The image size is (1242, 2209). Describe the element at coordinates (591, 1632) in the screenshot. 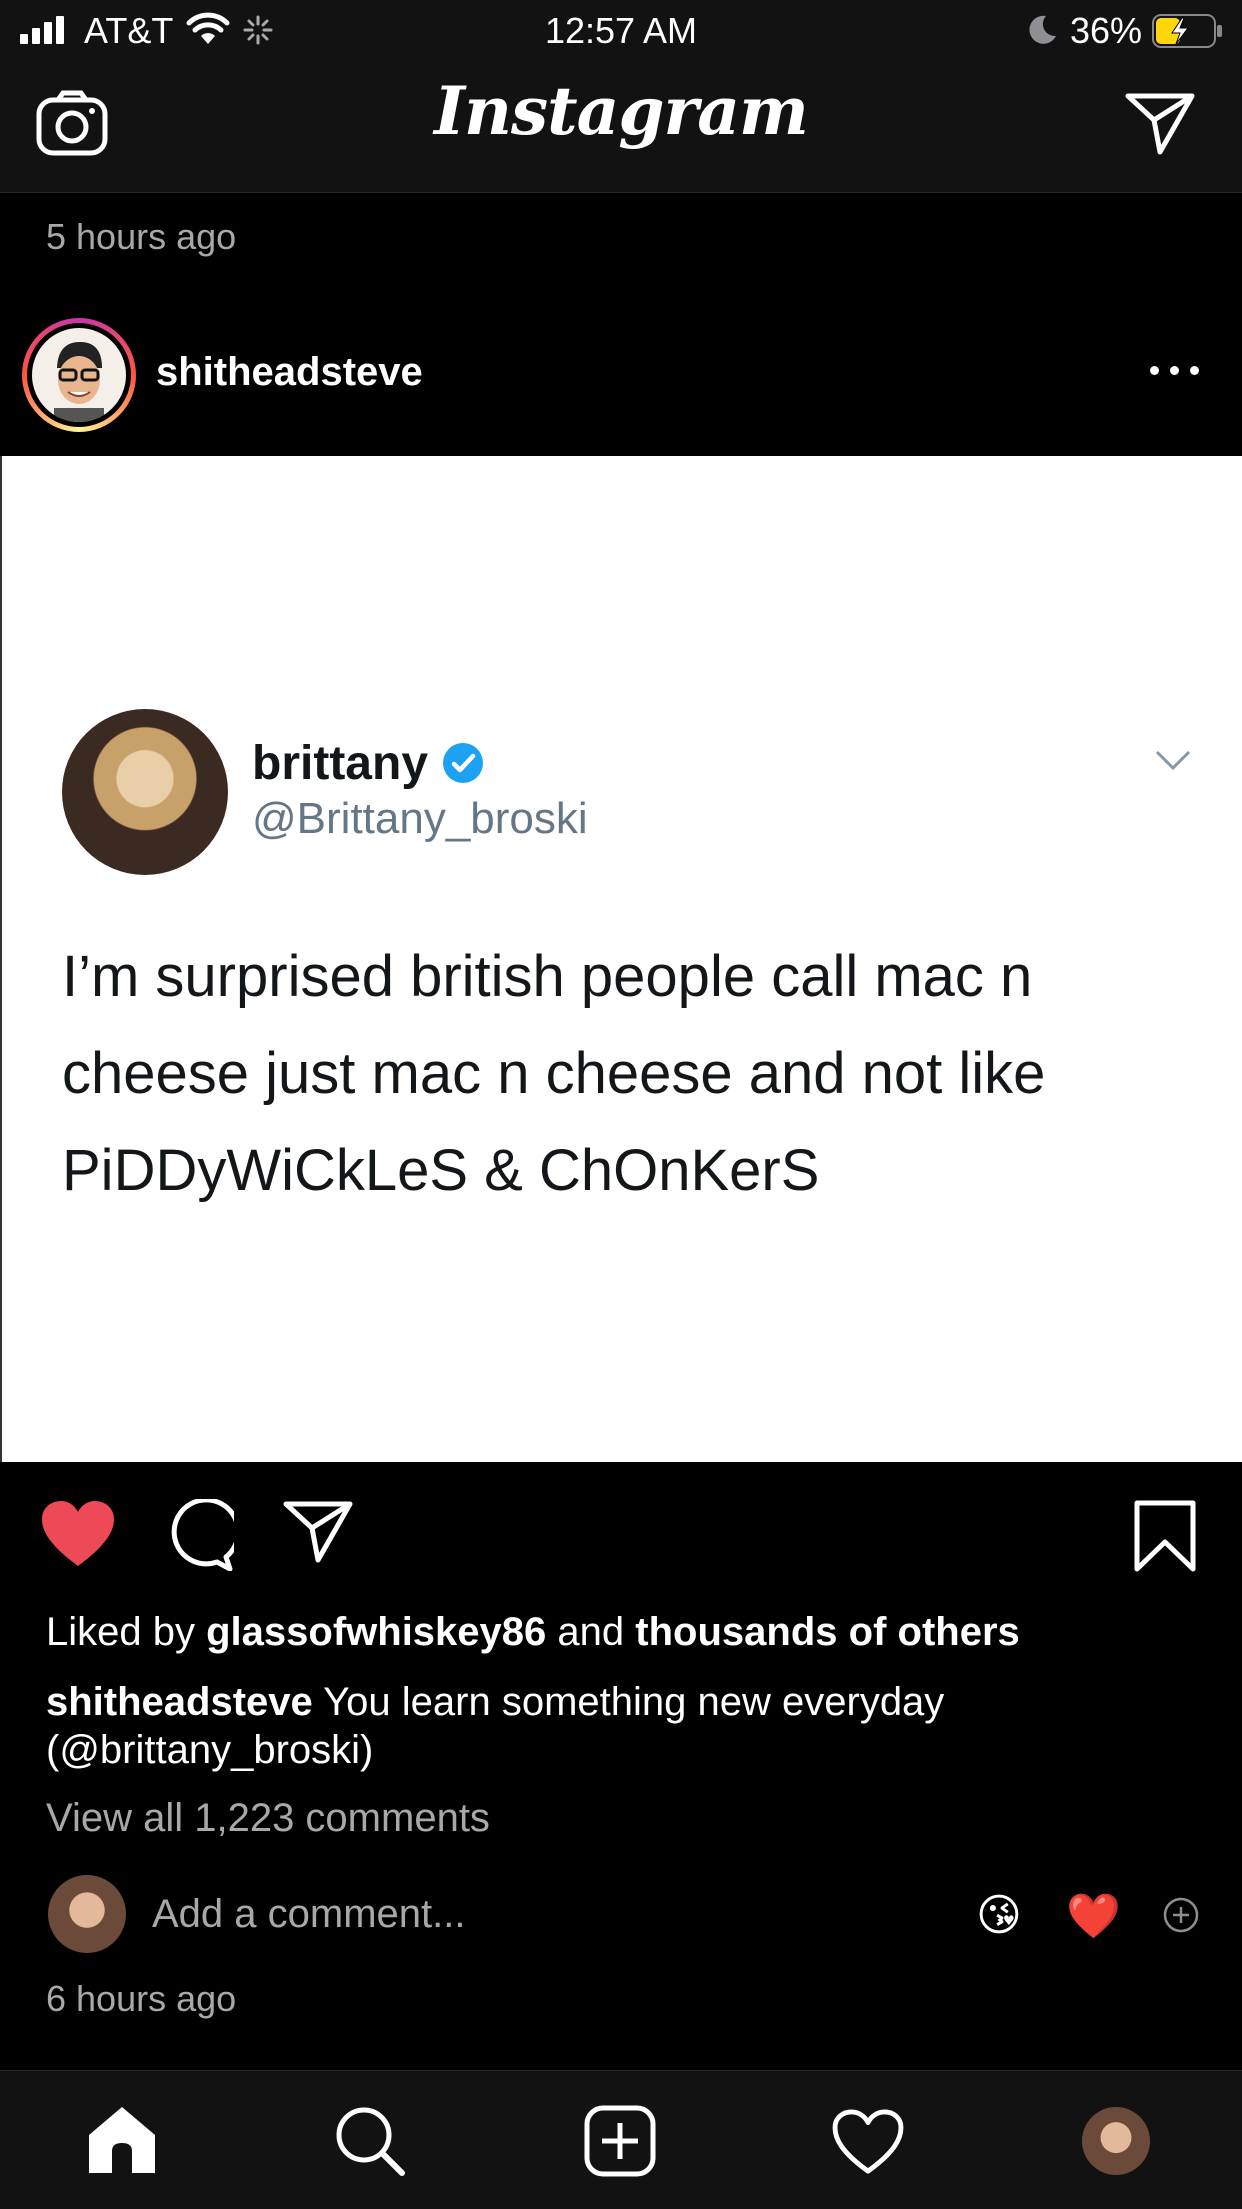

I see `likes-and: and` at that location.